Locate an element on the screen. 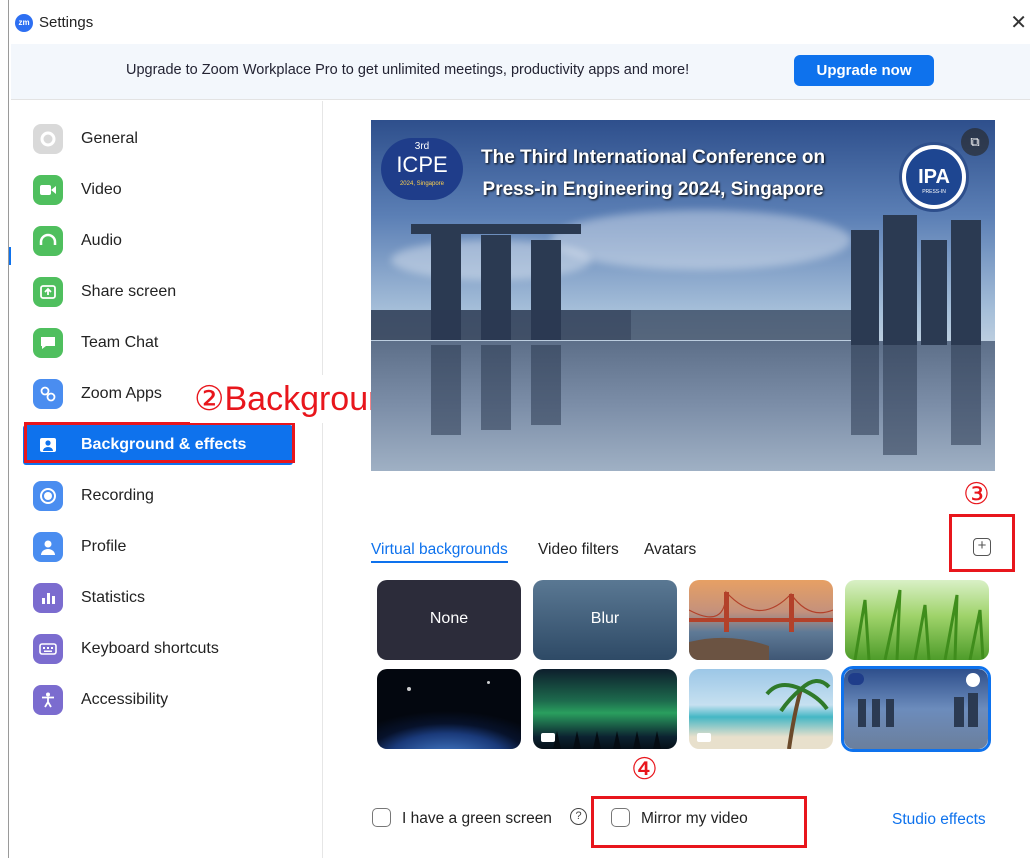 The height and width of the screenshot is (858, 1030). ipa-logo-text: IPA is located at coordinates (934, 177).